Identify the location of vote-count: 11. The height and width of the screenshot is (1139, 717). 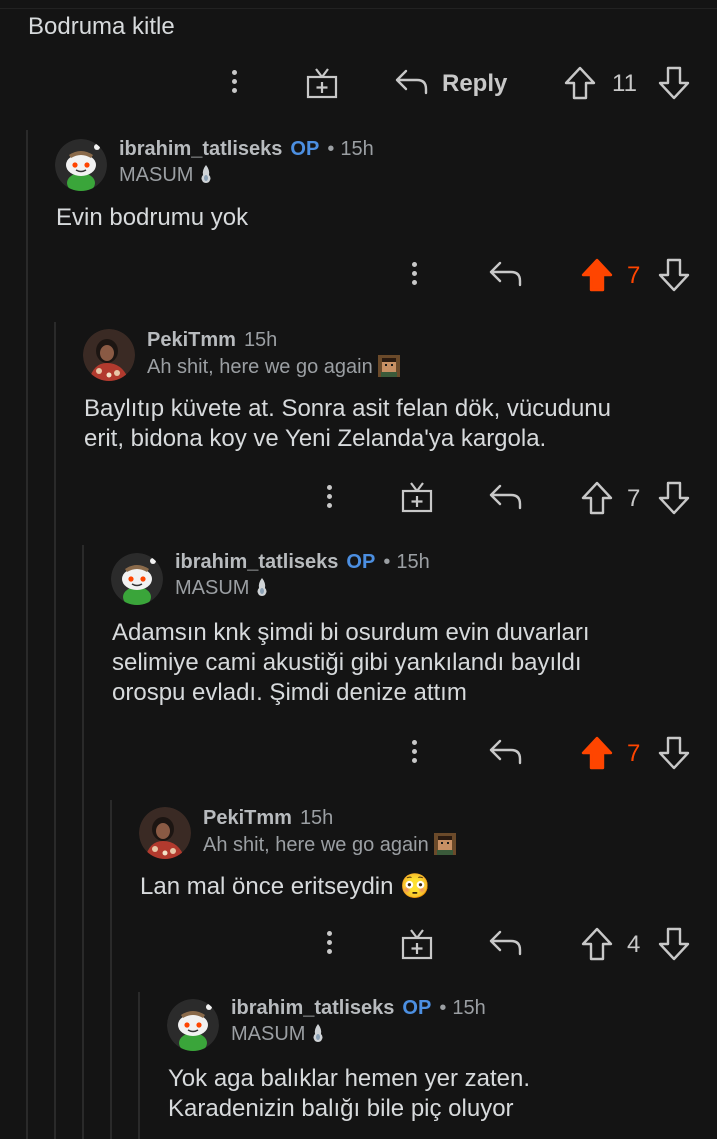
(624, 83).